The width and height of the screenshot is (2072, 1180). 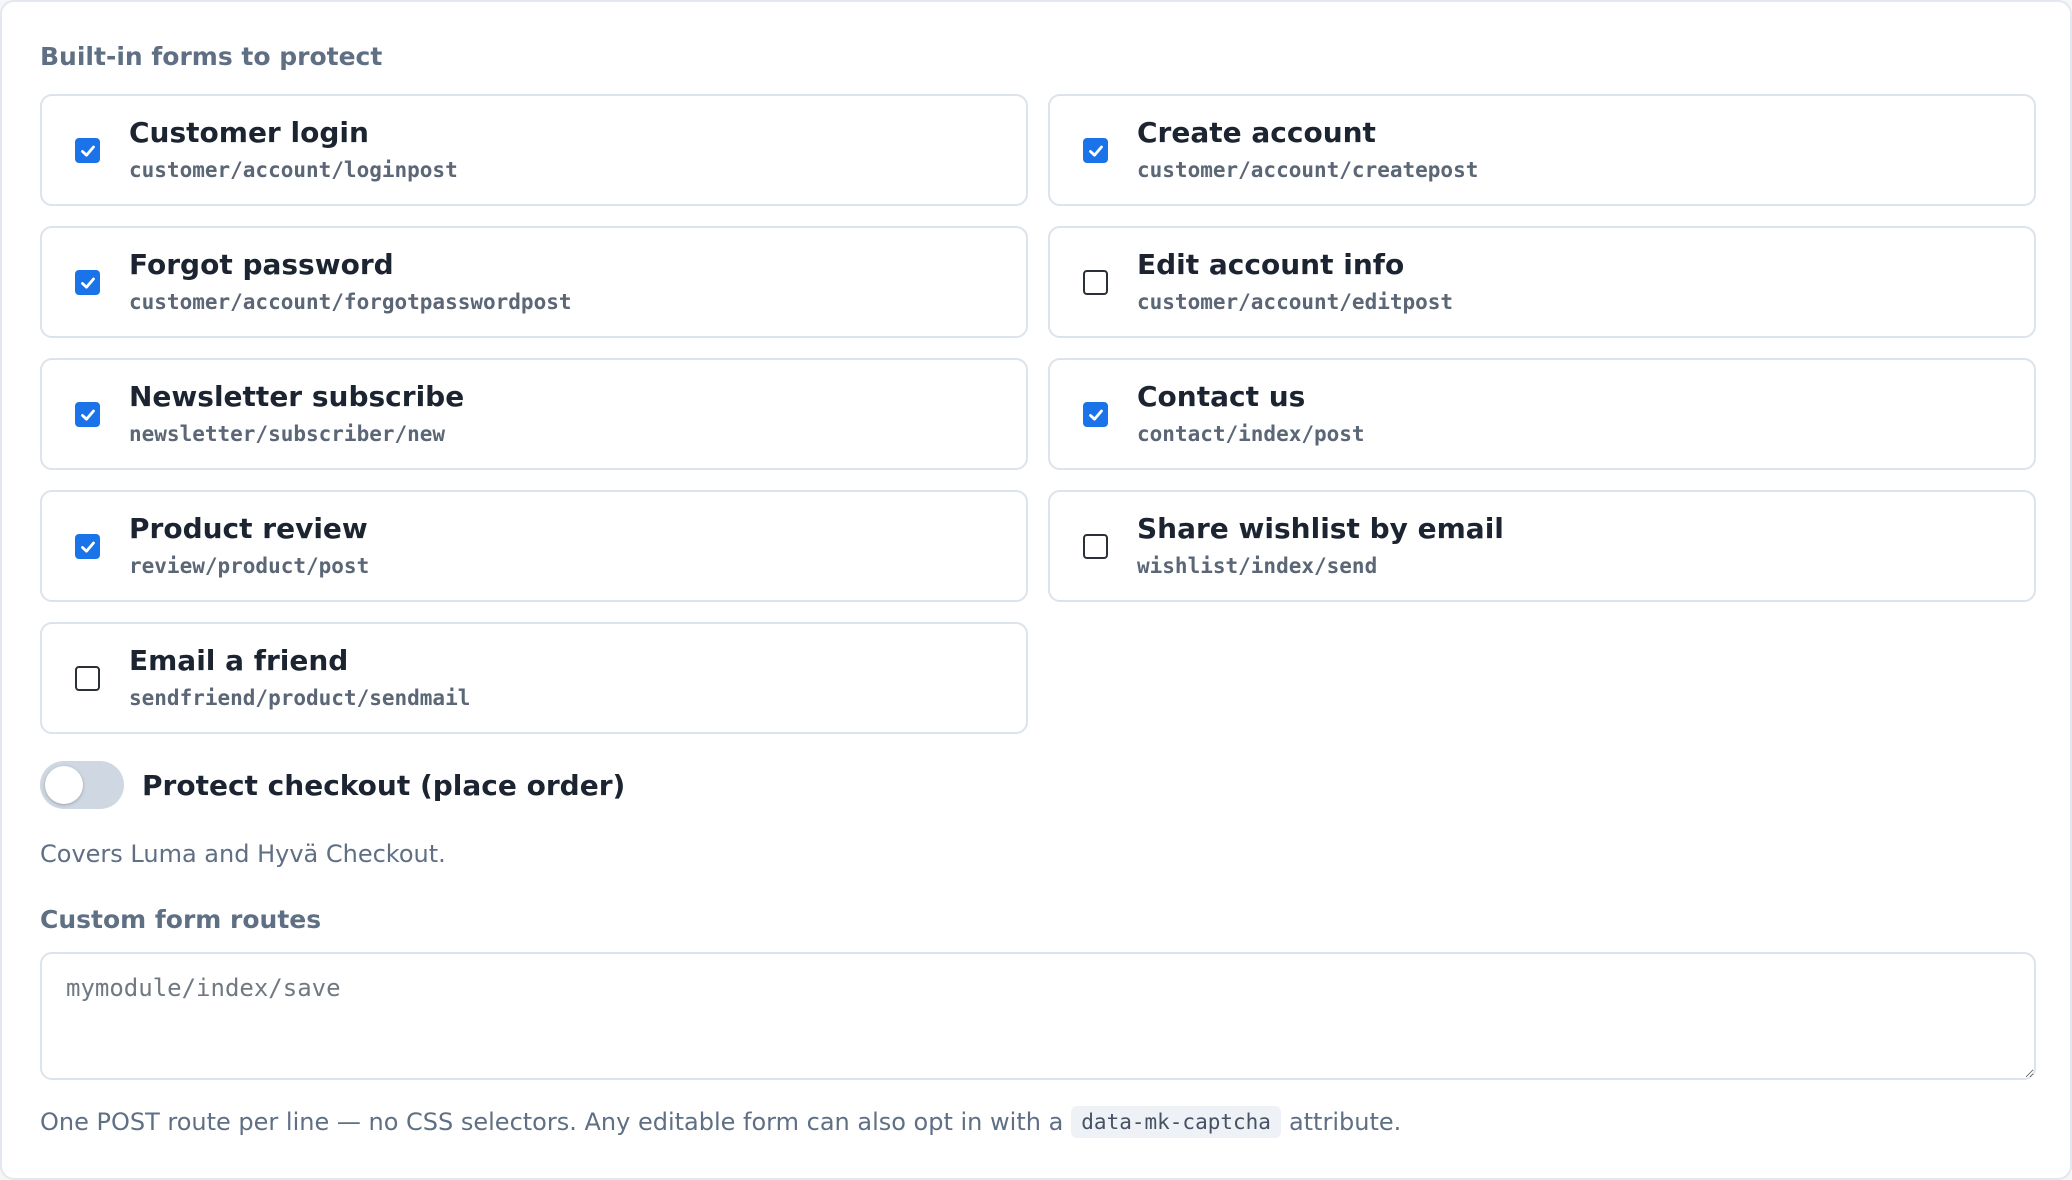 I want to click on form-route: sendfriend/product/sendmail, so click(x=300, y=698).